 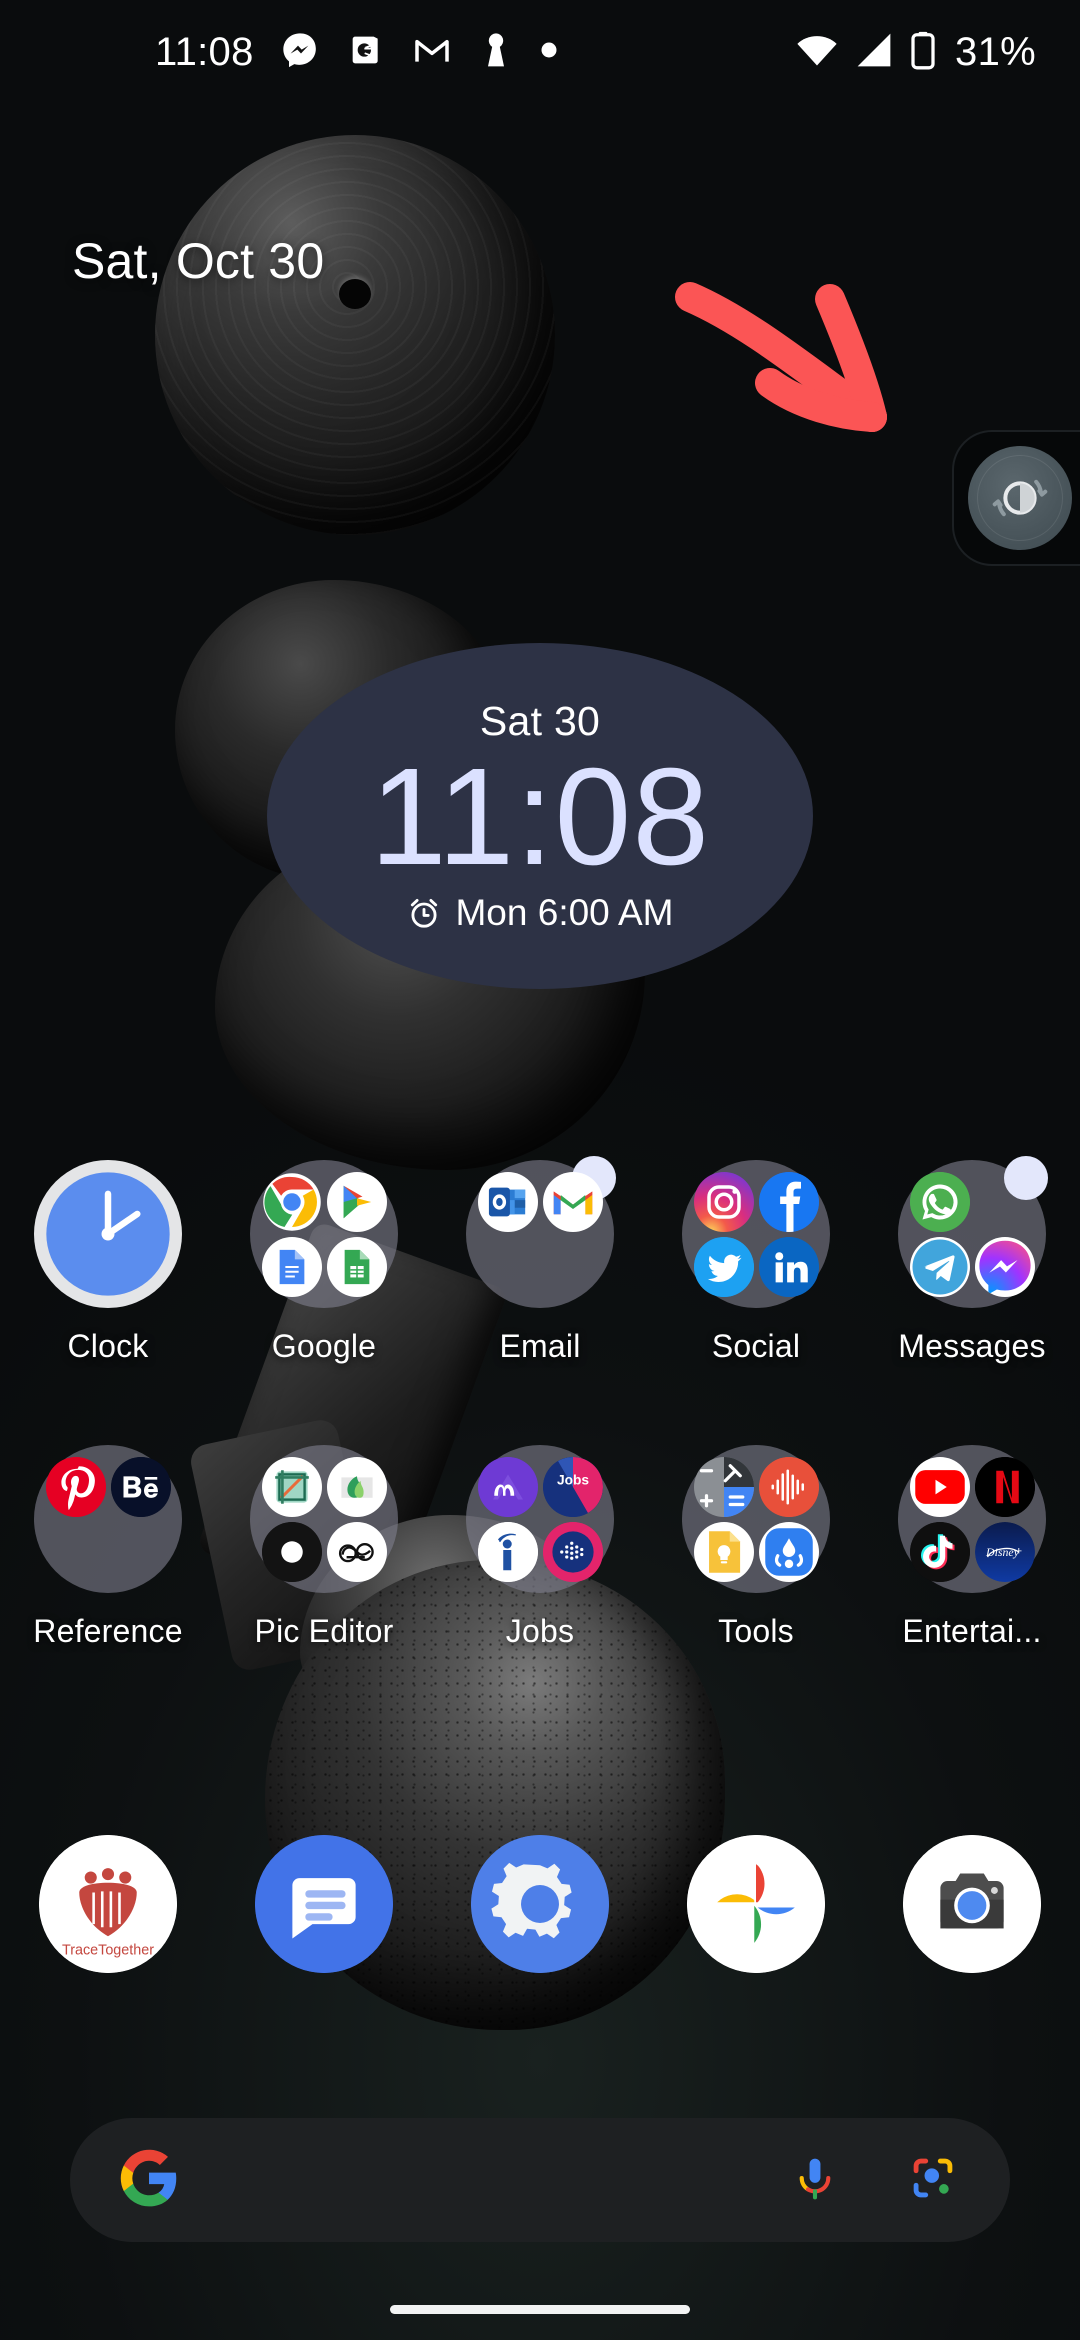 I want to click on wifi-icon, so click(x=817, y=52).